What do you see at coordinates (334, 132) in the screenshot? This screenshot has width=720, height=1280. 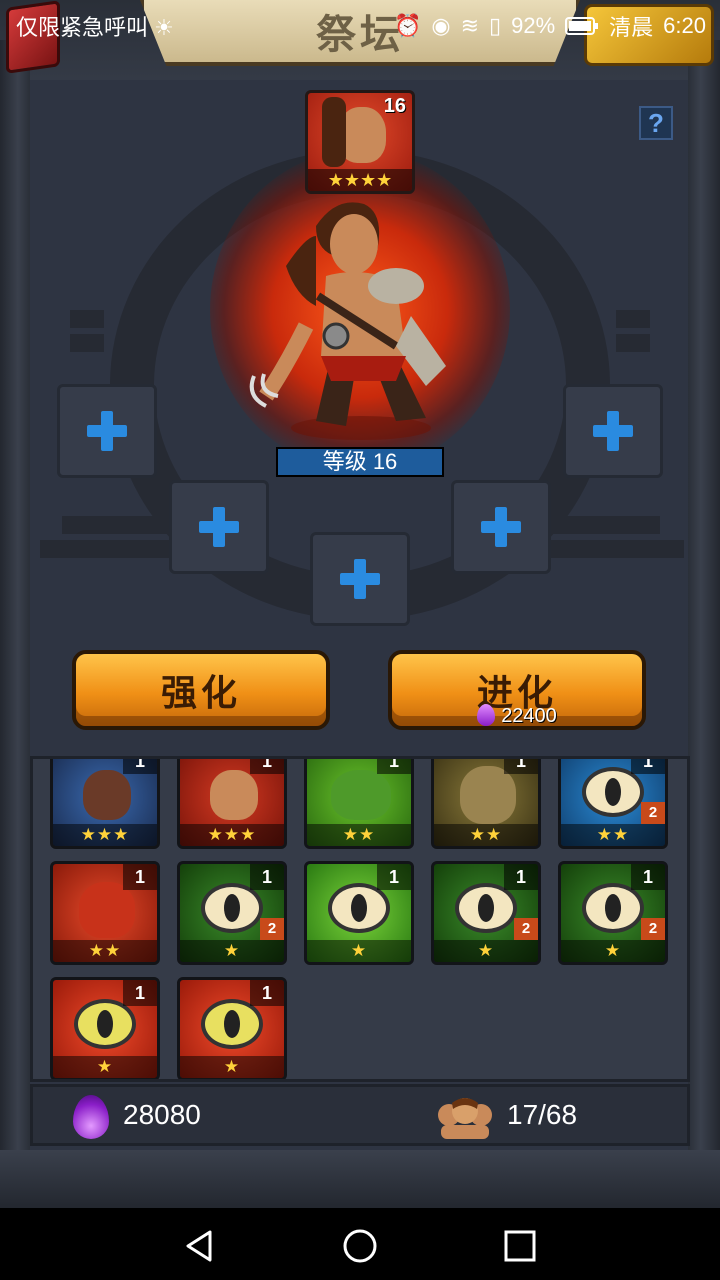 I see `hero-hair` at bounding box center [334, 132].